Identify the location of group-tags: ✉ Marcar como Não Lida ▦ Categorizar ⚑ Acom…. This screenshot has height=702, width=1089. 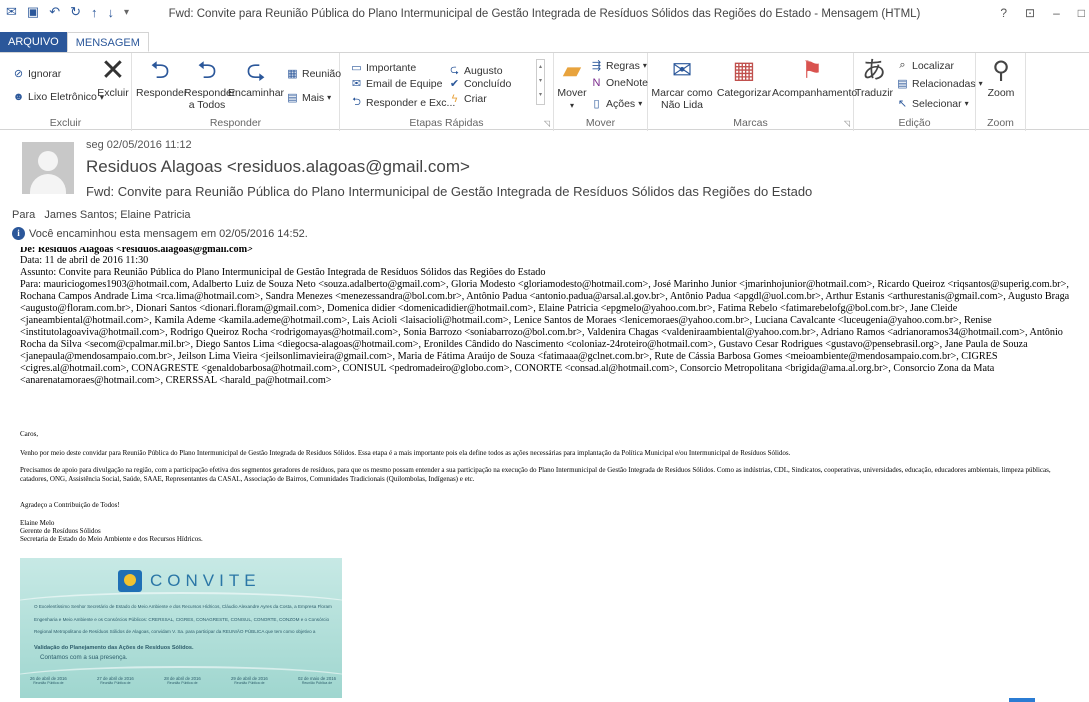
(752, 92).